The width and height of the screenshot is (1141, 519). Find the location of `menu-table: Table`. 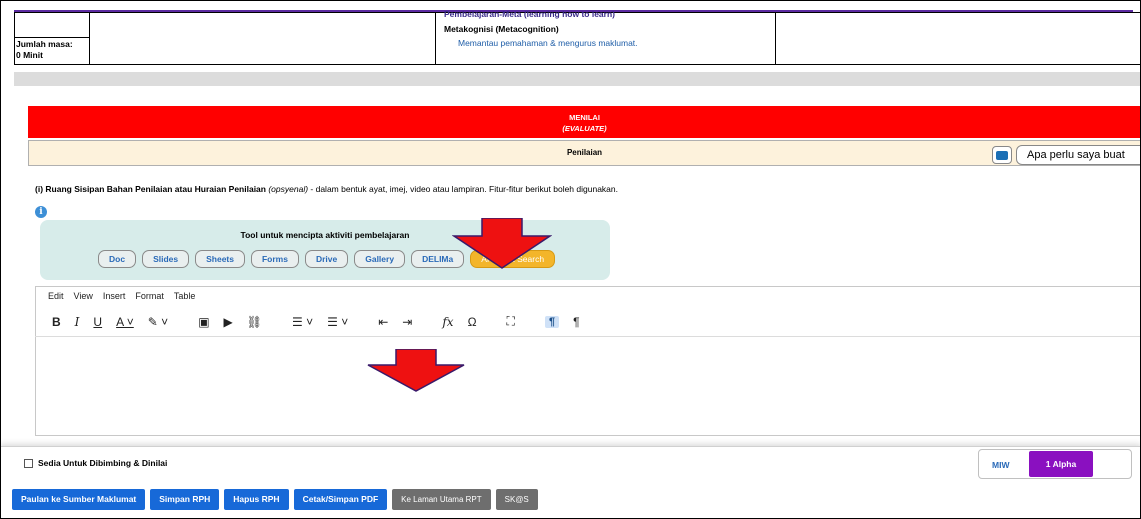

menu-table: Table is located at coordinates (185, 296).